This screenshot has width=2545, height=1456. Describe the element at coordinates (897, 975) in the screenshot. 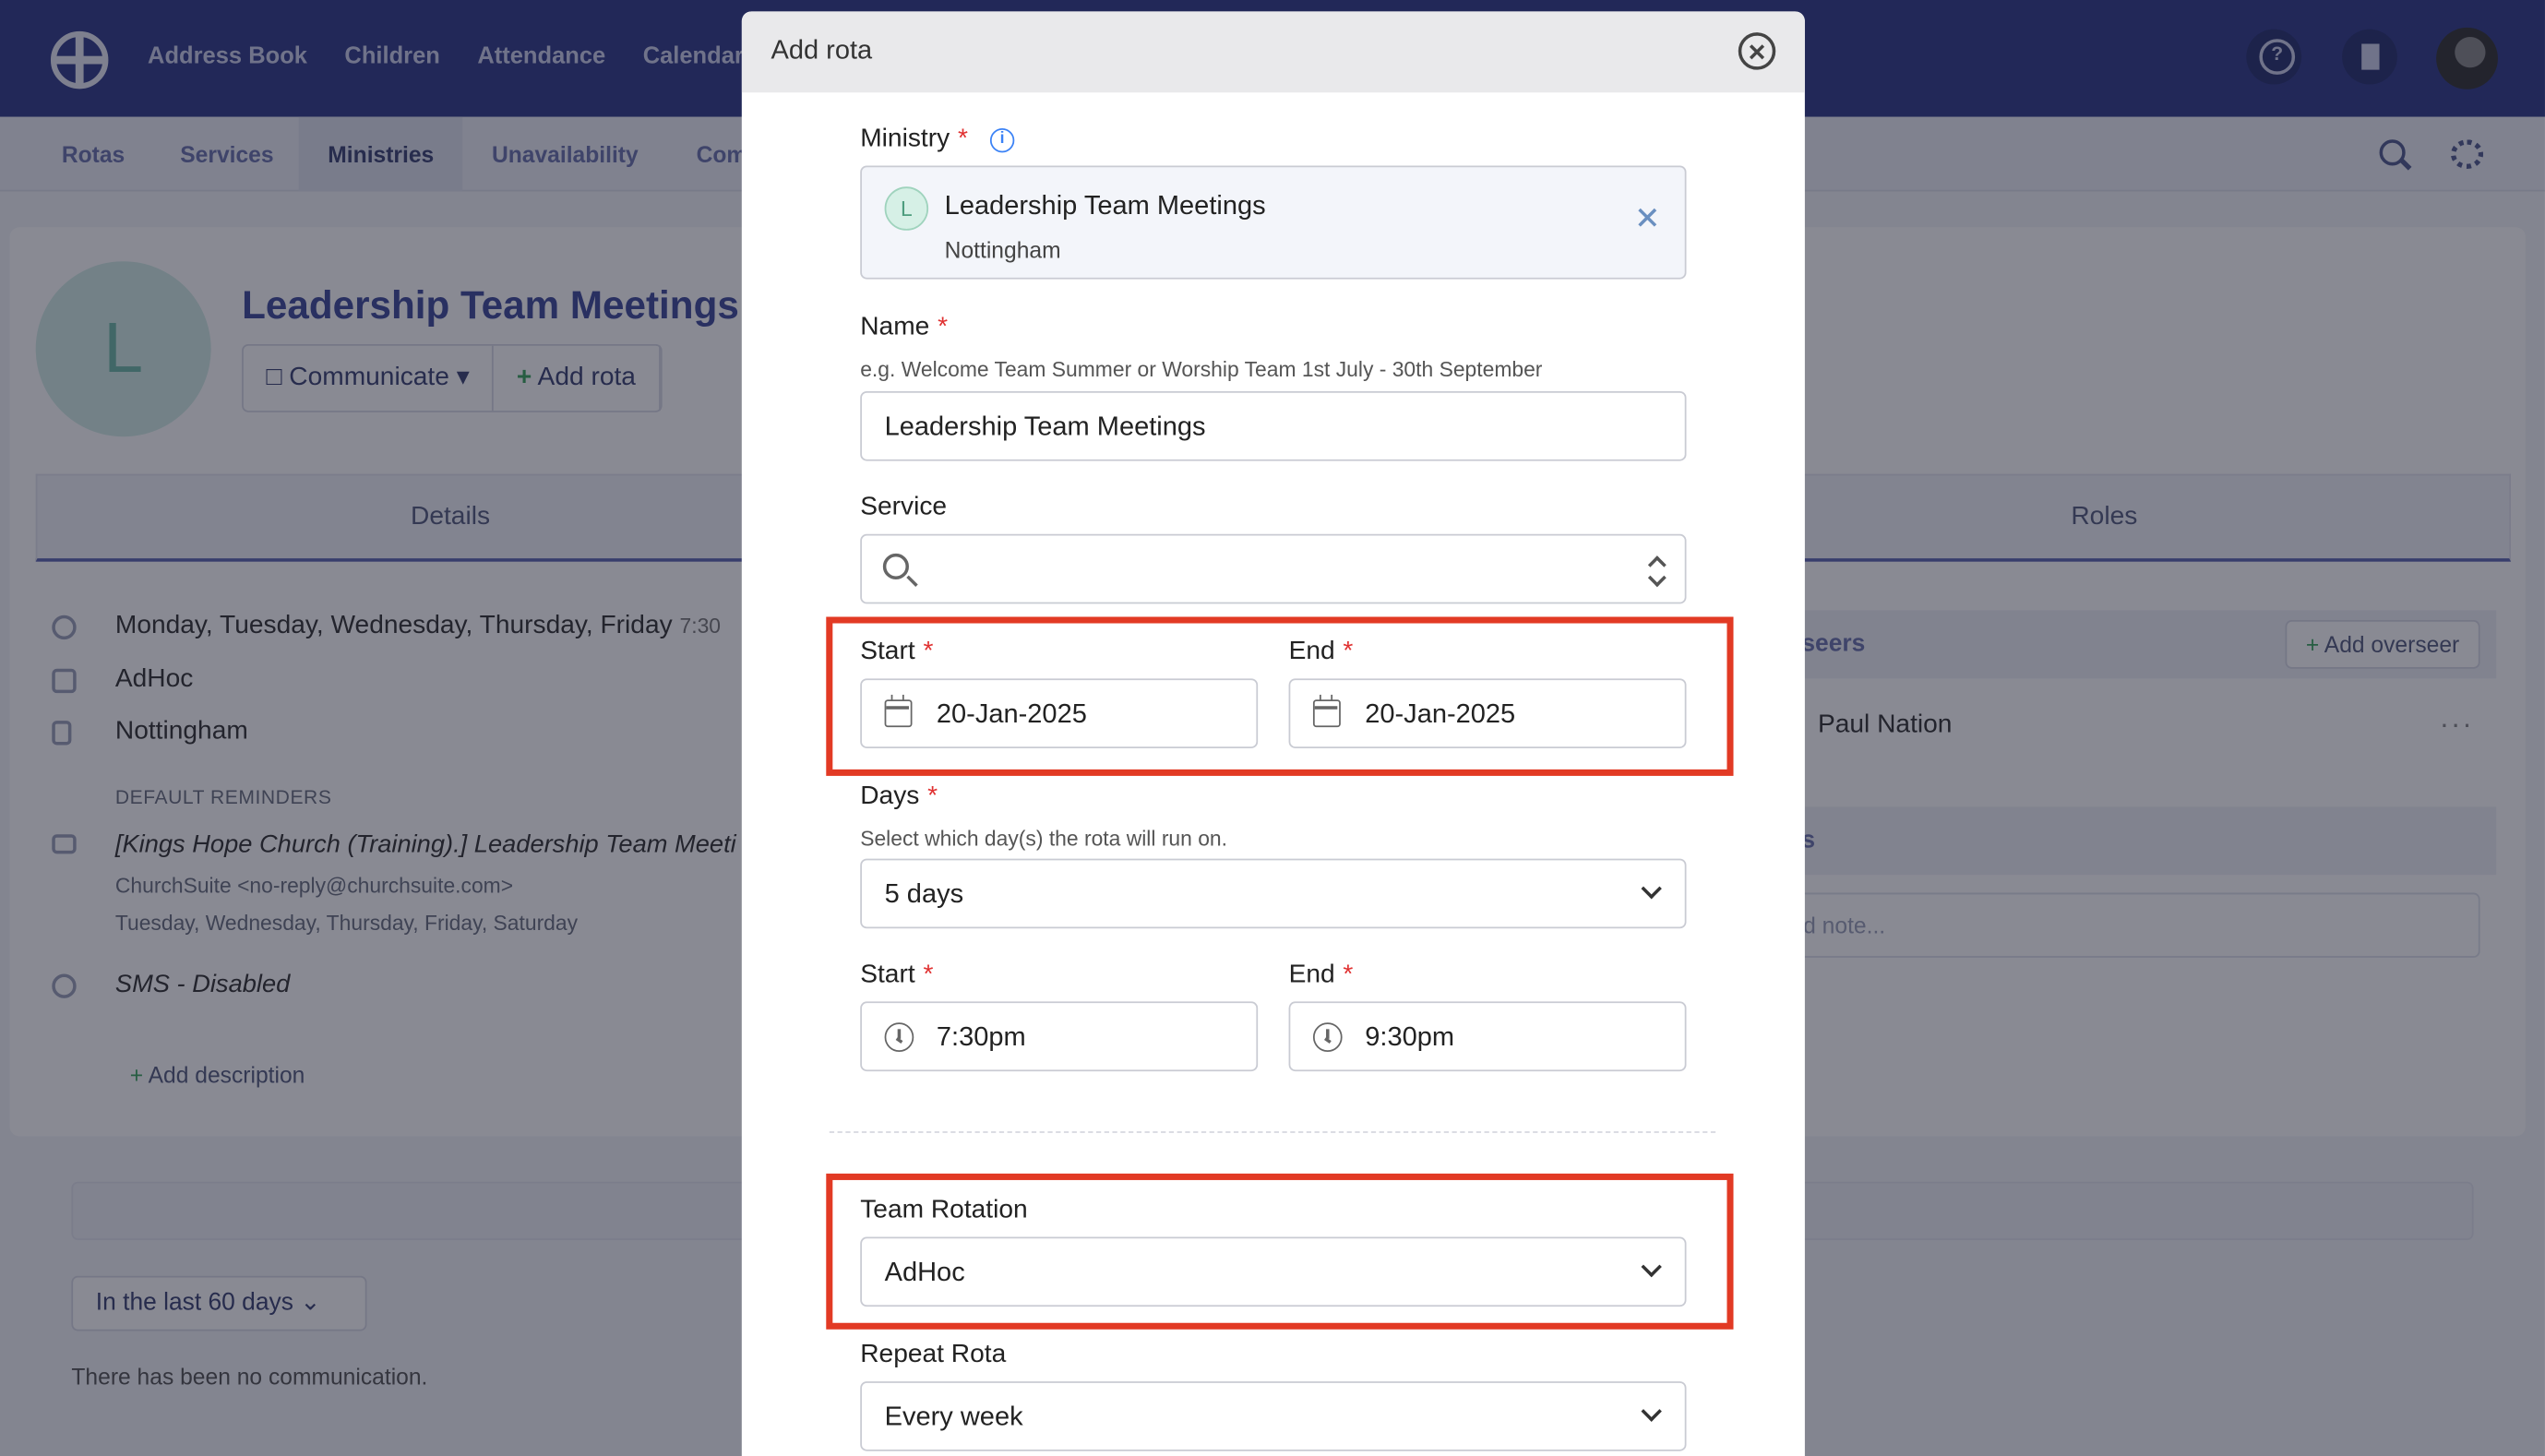

I see `start-time-label: Start *` at that location.